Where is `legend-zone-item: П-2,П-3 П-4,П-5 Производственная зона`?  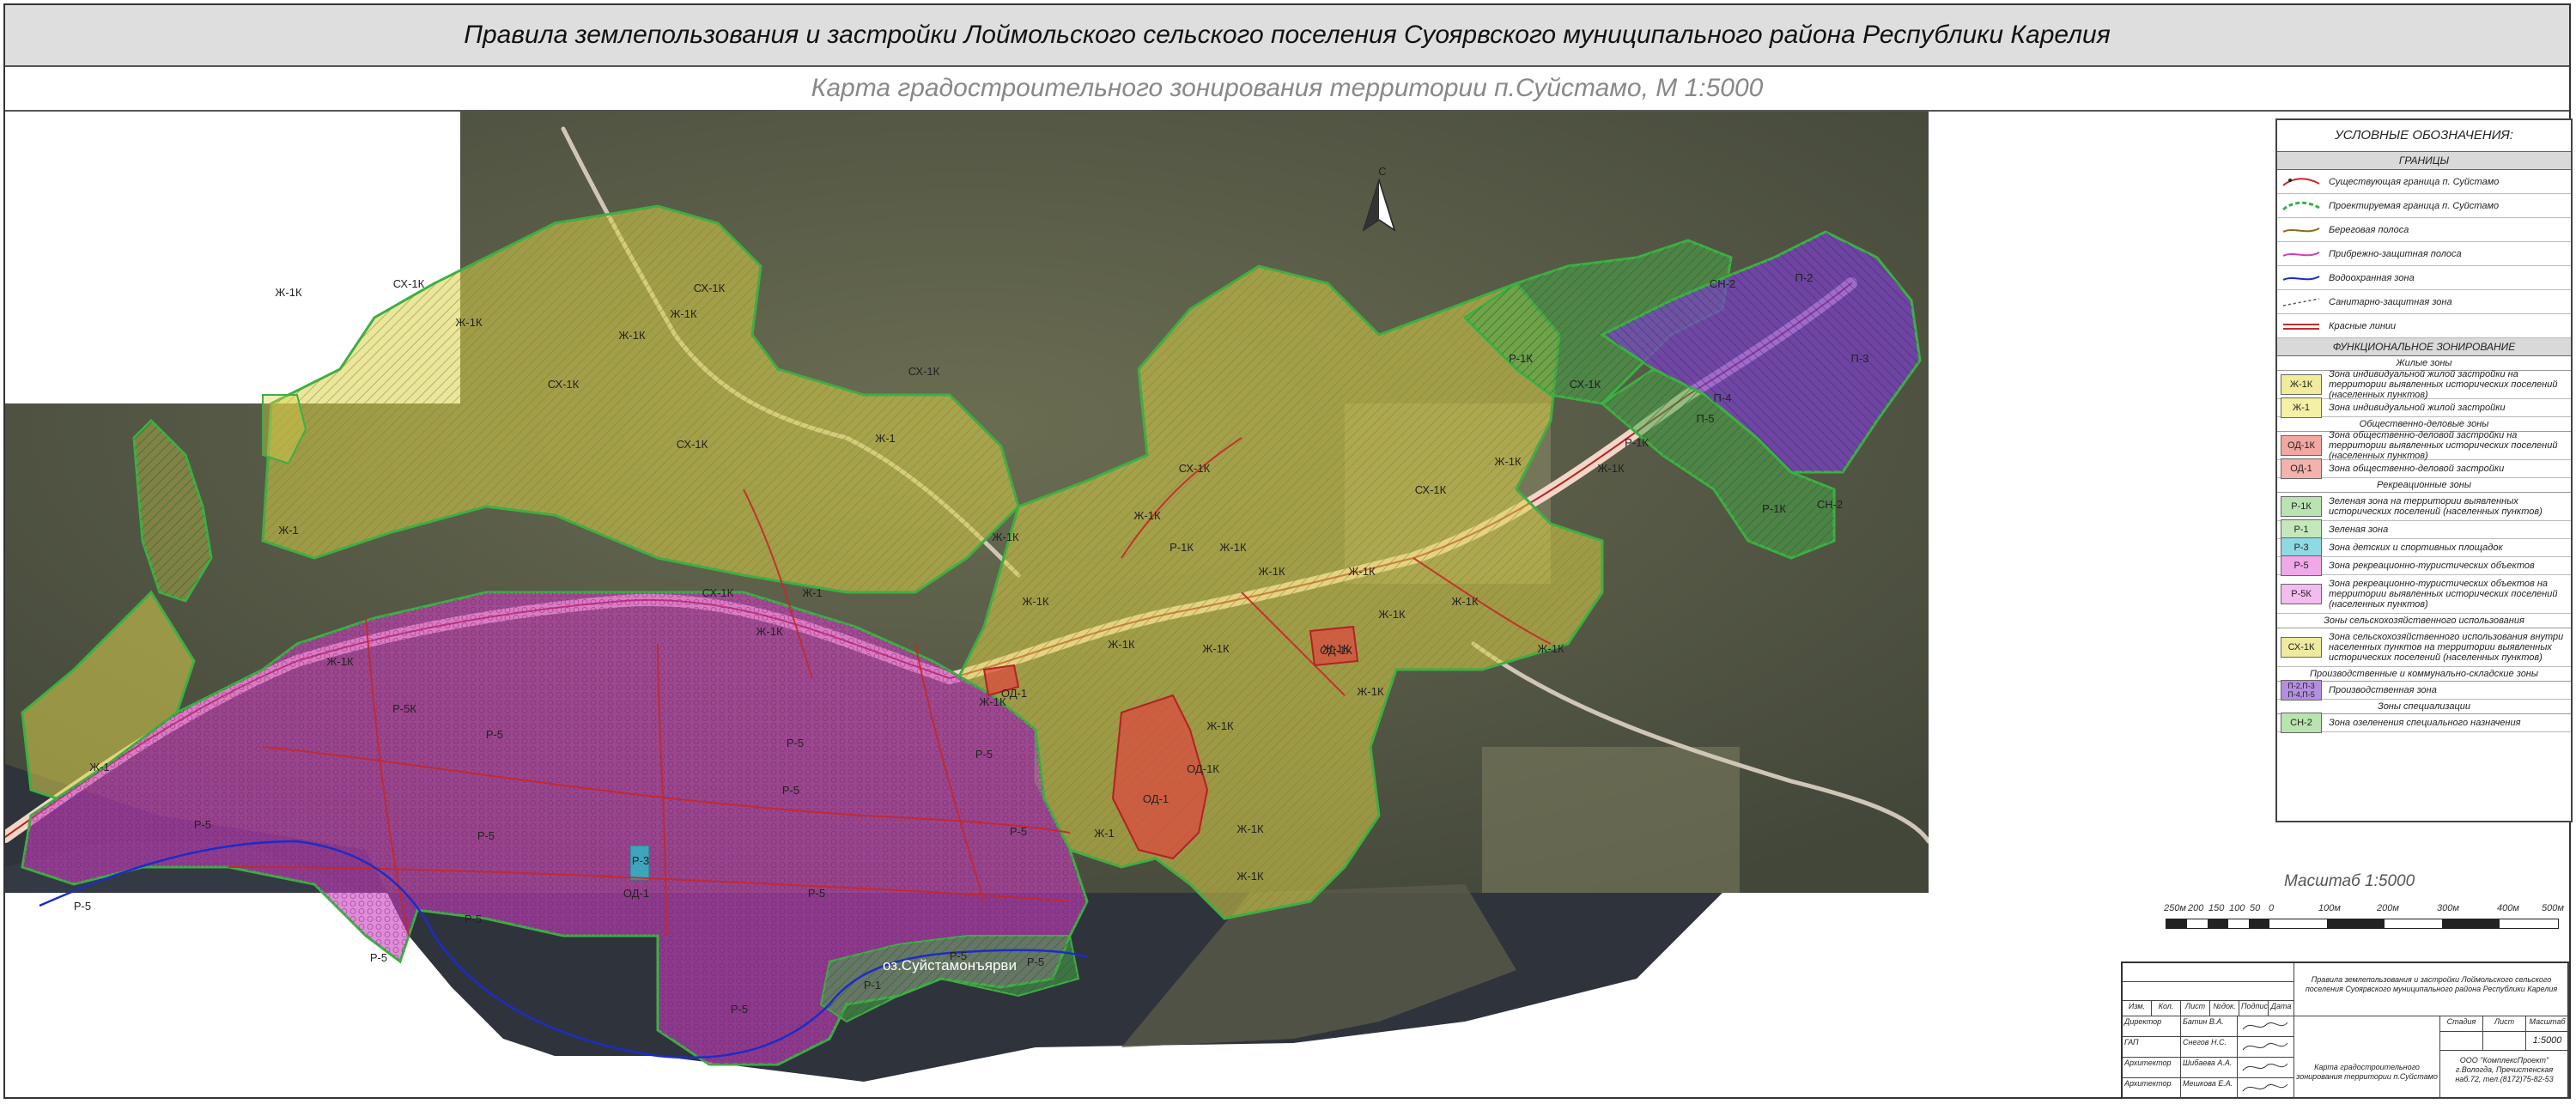
legend-zone-item: П-2,П-3 П-4,П-5 Производственная зона is located at coordinates (2424, 690).